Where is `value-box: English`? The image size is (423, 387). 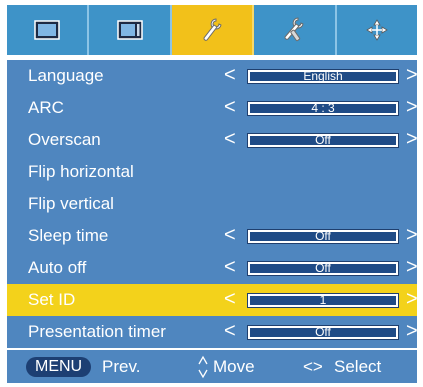 value-box: English is located at coordinates (323, 76).